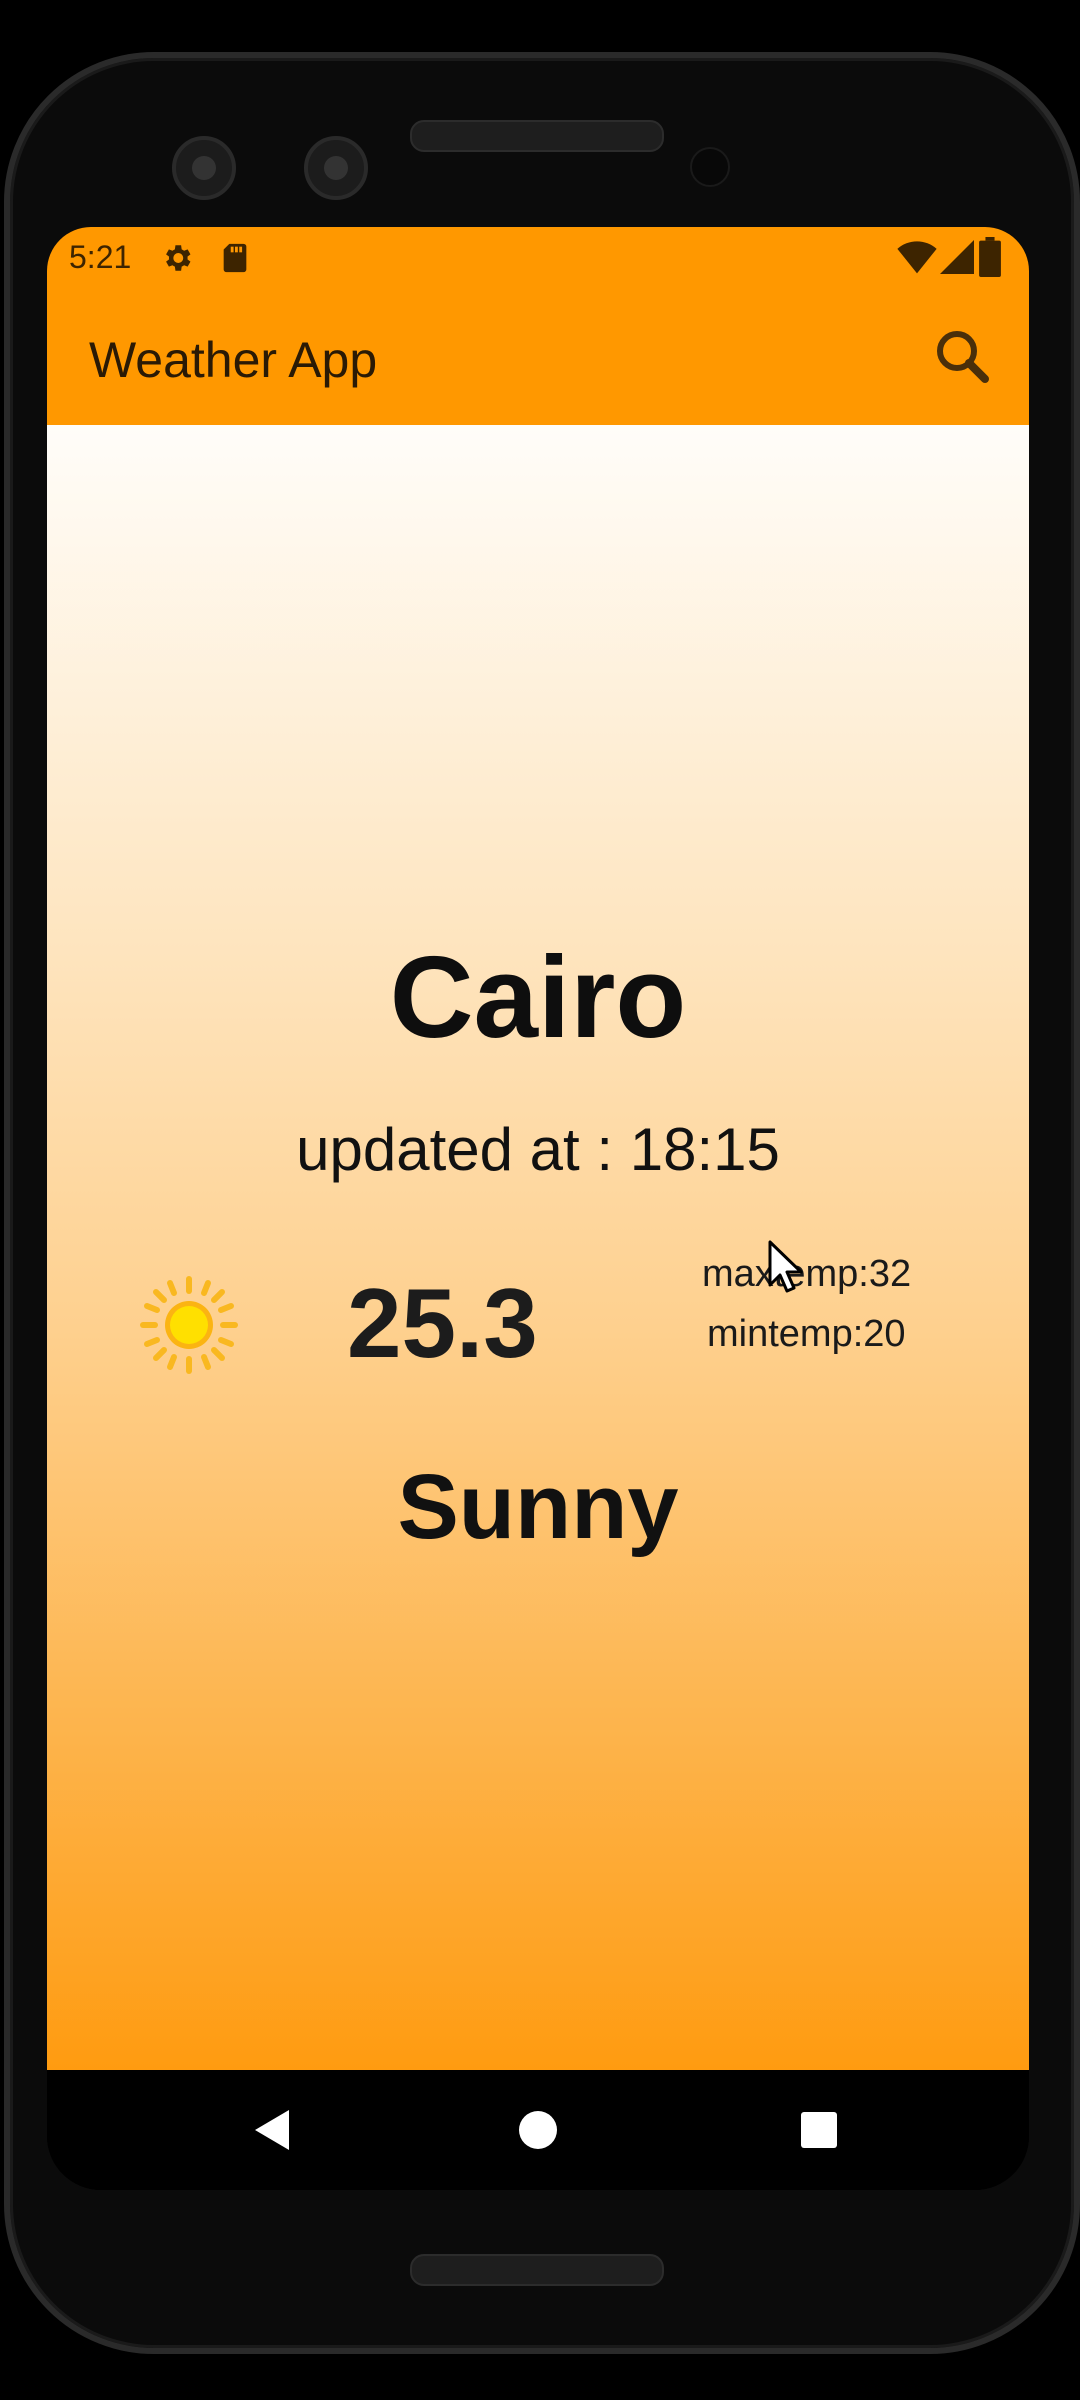 This screenshot has width=1080, height=2400. Describe the element at coordinates (538, 1149) in the screenshot. I see `updated-time: updated at : 18:15` at that location.